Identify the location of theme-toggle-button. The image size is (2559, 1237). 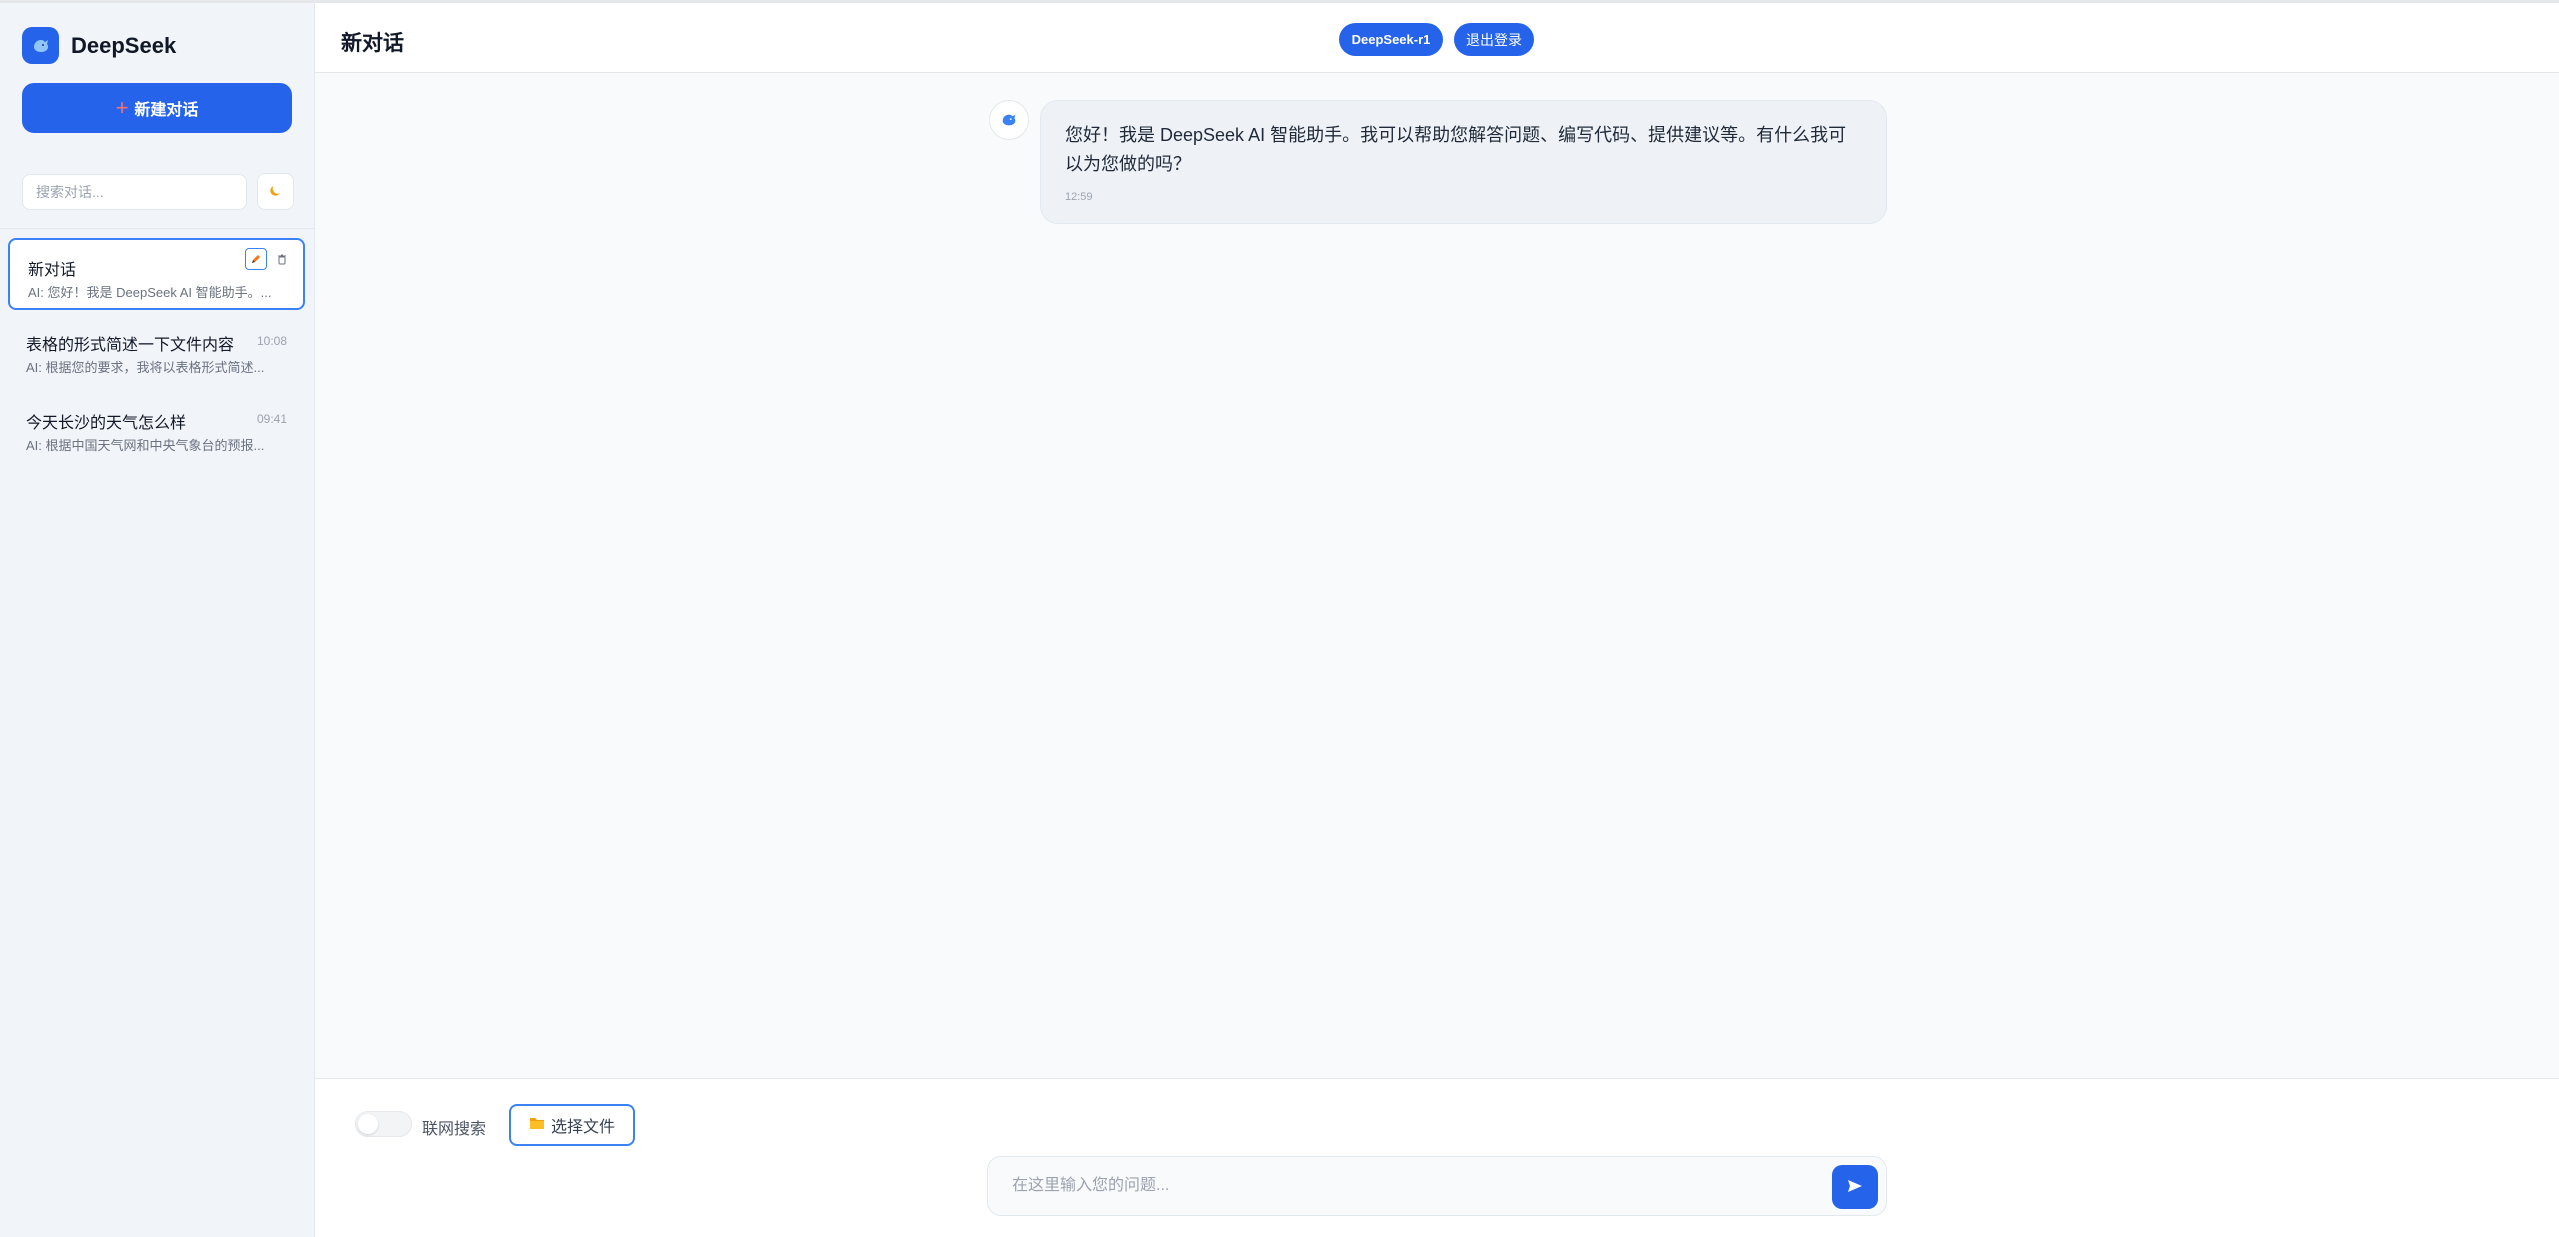
(275, 191).